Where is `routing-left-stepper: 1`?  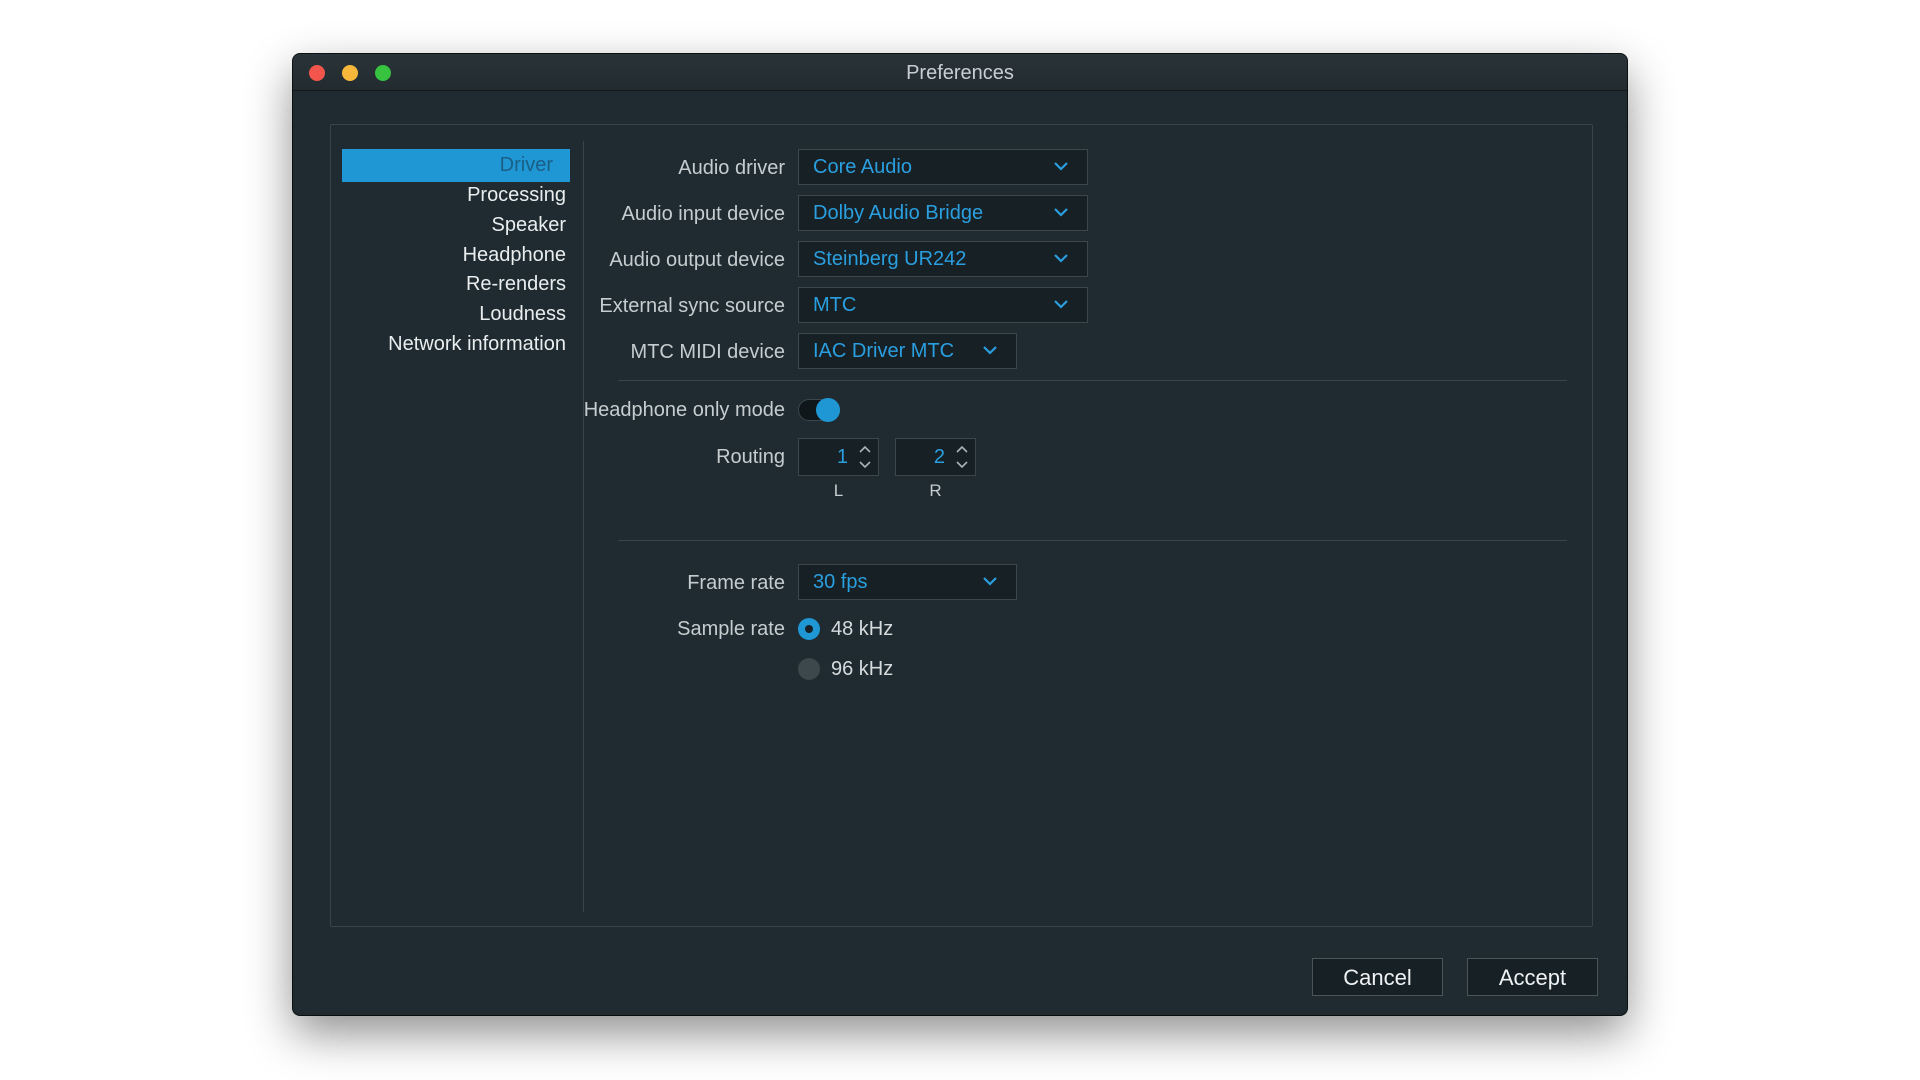
routing-left-stepper: 1 is located at coordinates (838, 457).